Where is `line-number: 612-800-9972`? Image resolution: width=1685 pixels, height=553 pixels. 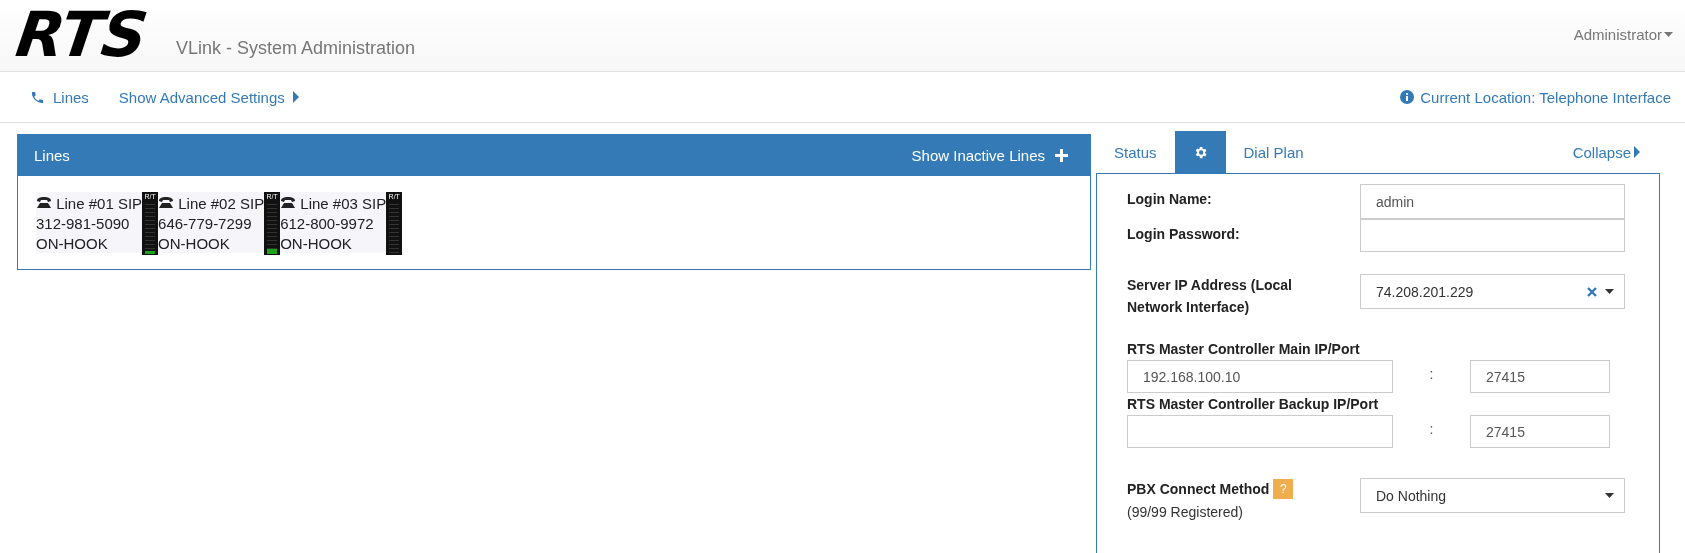
line-number: 612-800-9972 is located at coordinates (327, 224).